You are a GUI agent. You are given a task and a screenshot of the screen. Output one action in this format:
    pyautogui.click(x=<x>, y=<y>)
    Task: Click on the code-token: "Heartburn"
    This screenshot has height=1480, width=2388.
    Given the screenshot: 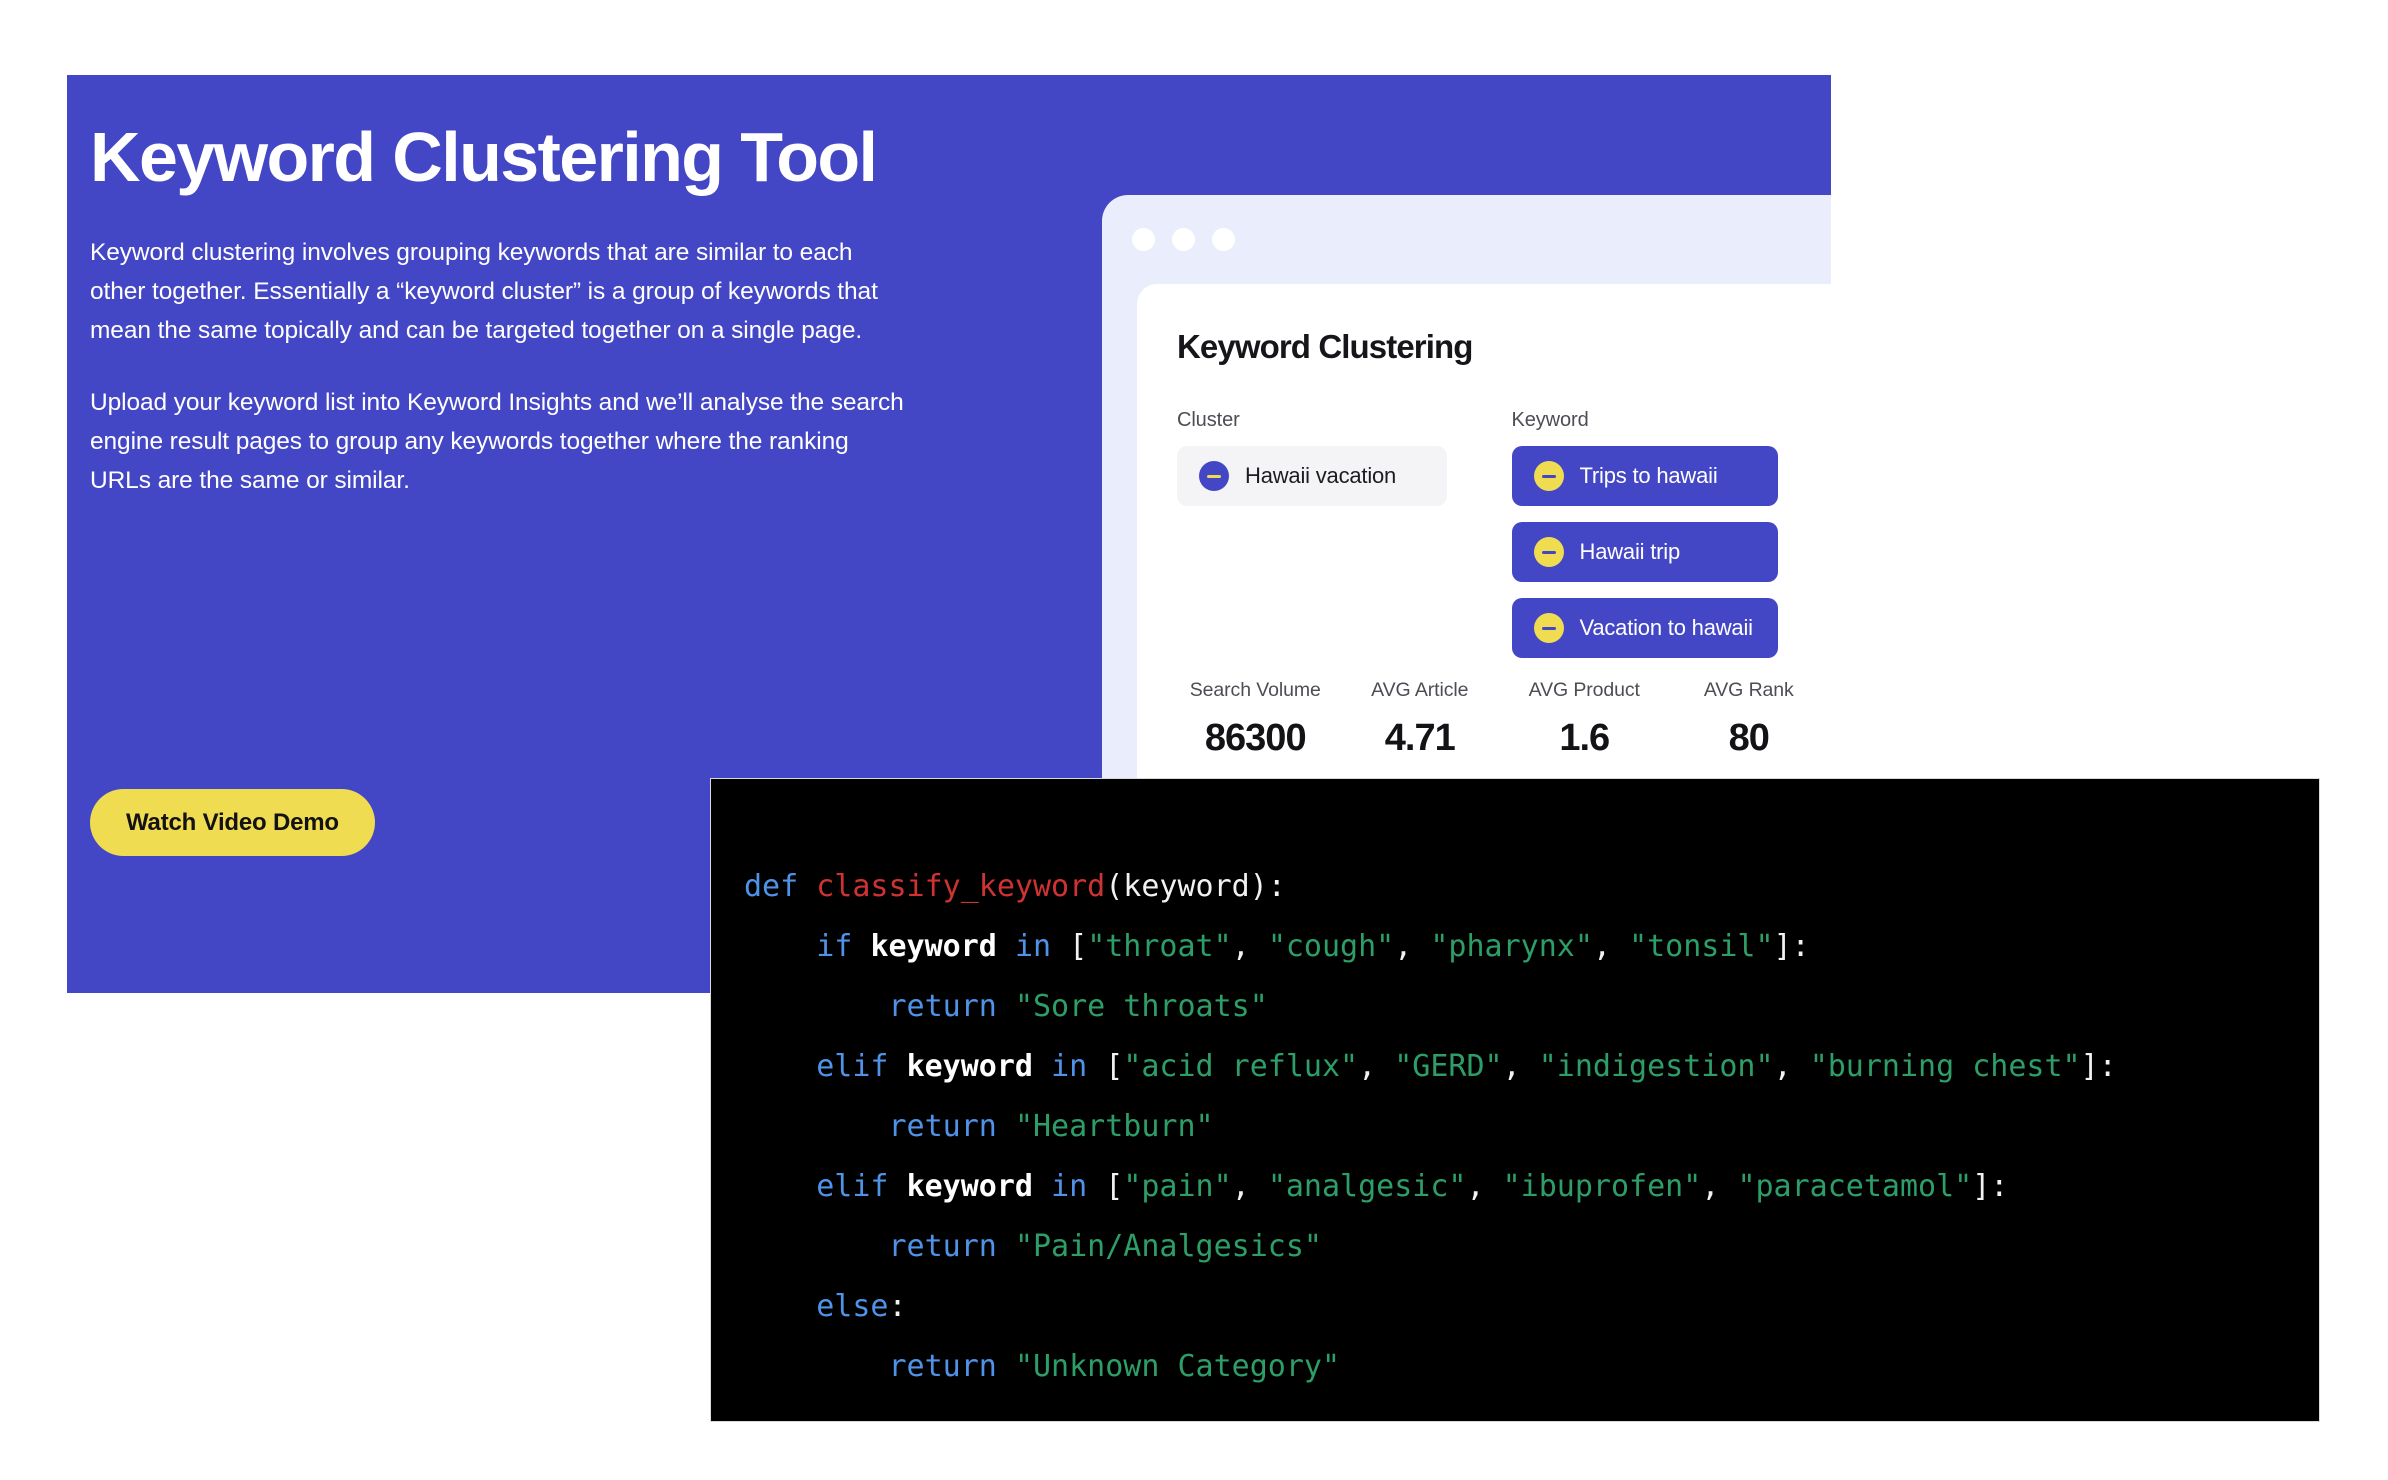 What is the action you would take?
    pyautogui.click(x=1114, y=1126)
    